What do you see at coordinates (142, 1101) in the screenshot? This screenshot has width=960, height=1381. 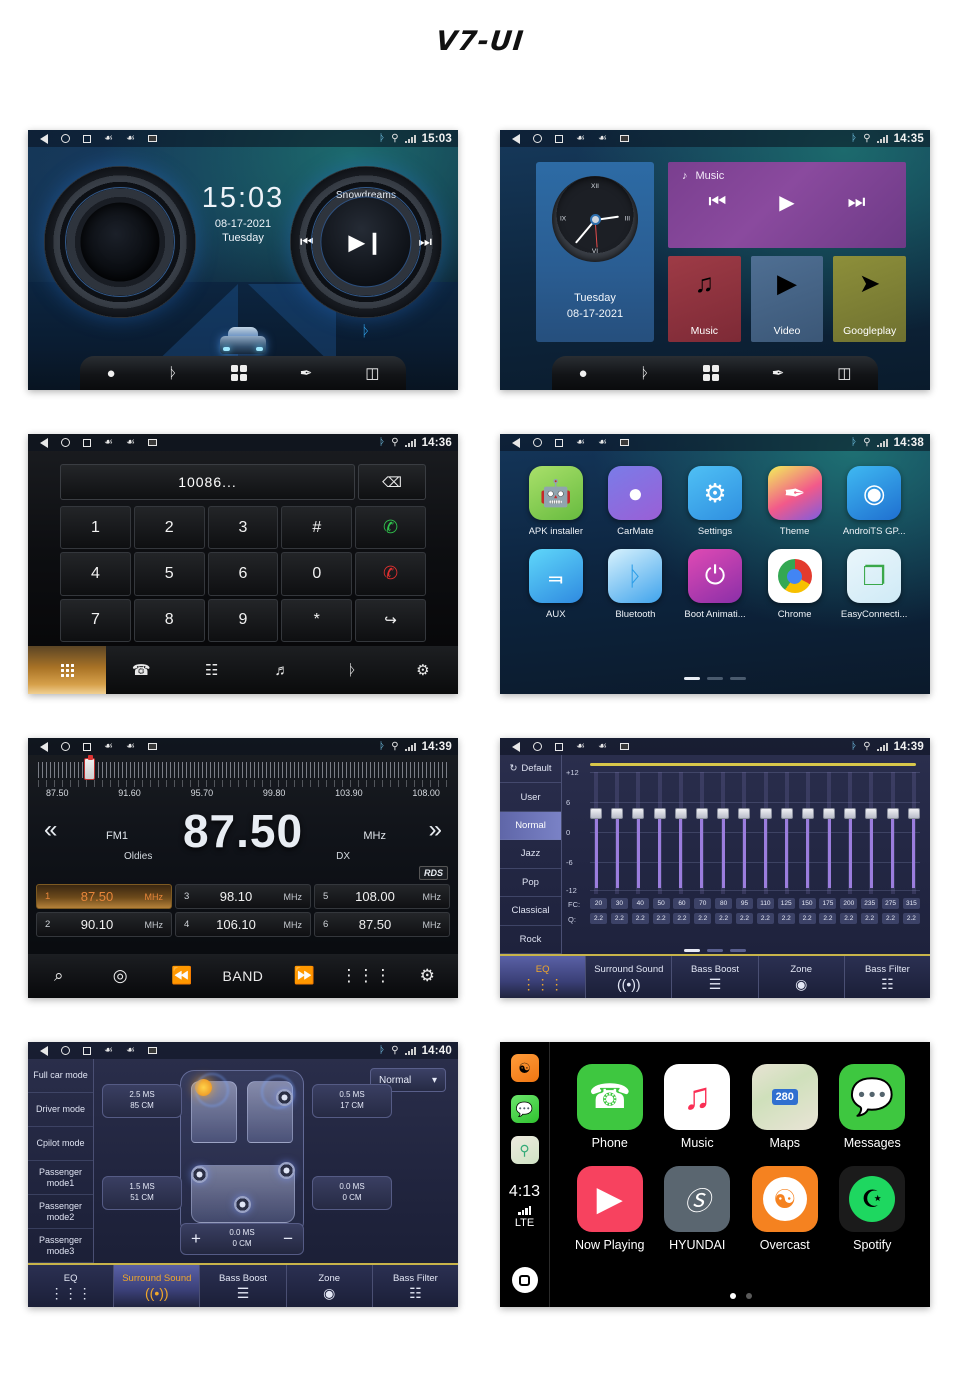 I see `delay-front-left: 2.5 MS 85 CM` at bounding box center [142, 1101].